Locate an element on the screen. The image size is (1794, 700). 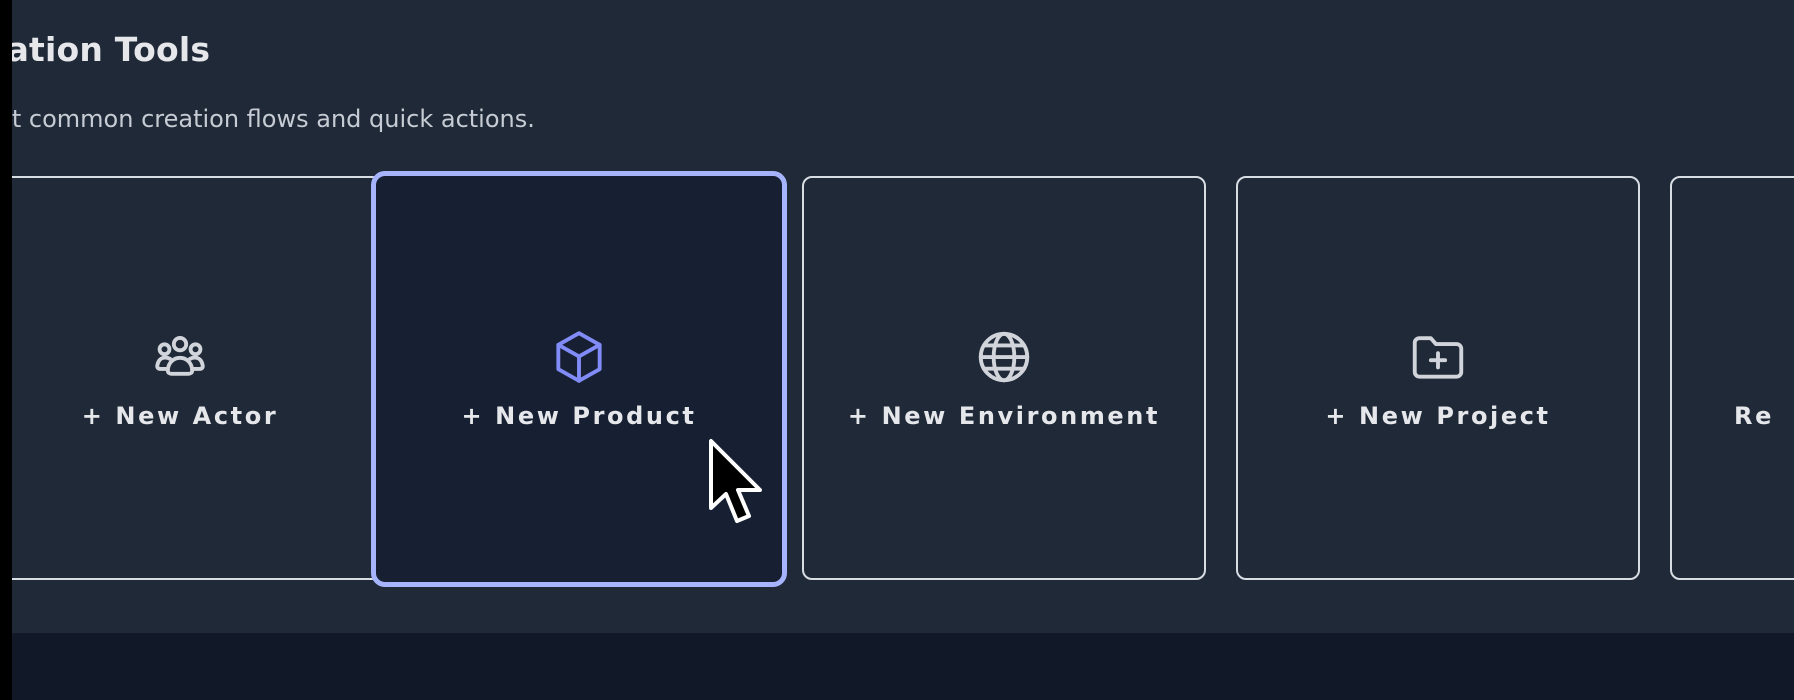
left-edge is located at coordinates (6, 350).